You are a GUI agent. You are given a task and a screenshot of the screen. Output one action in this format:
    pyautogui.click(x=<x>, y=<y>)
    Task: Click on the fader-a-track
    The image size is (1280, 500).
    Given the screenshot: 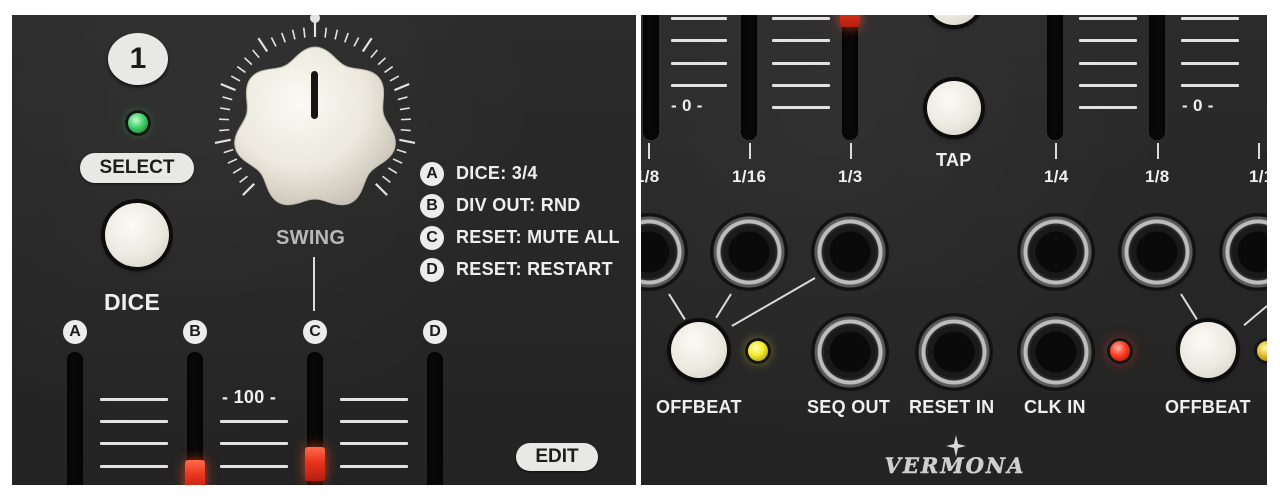 What is the action you would take?
    pyautogui.click(x=75, y=418)
    